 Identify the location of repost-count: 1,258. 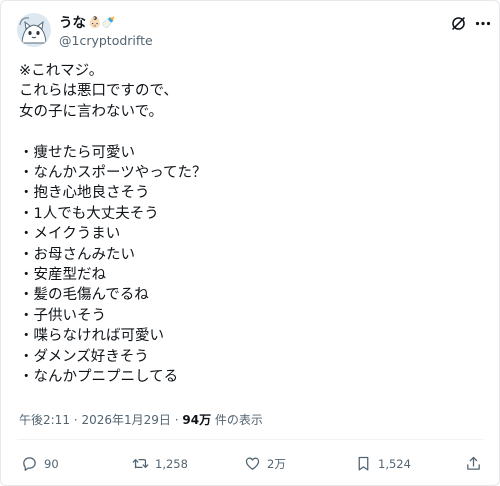
(171, 463).